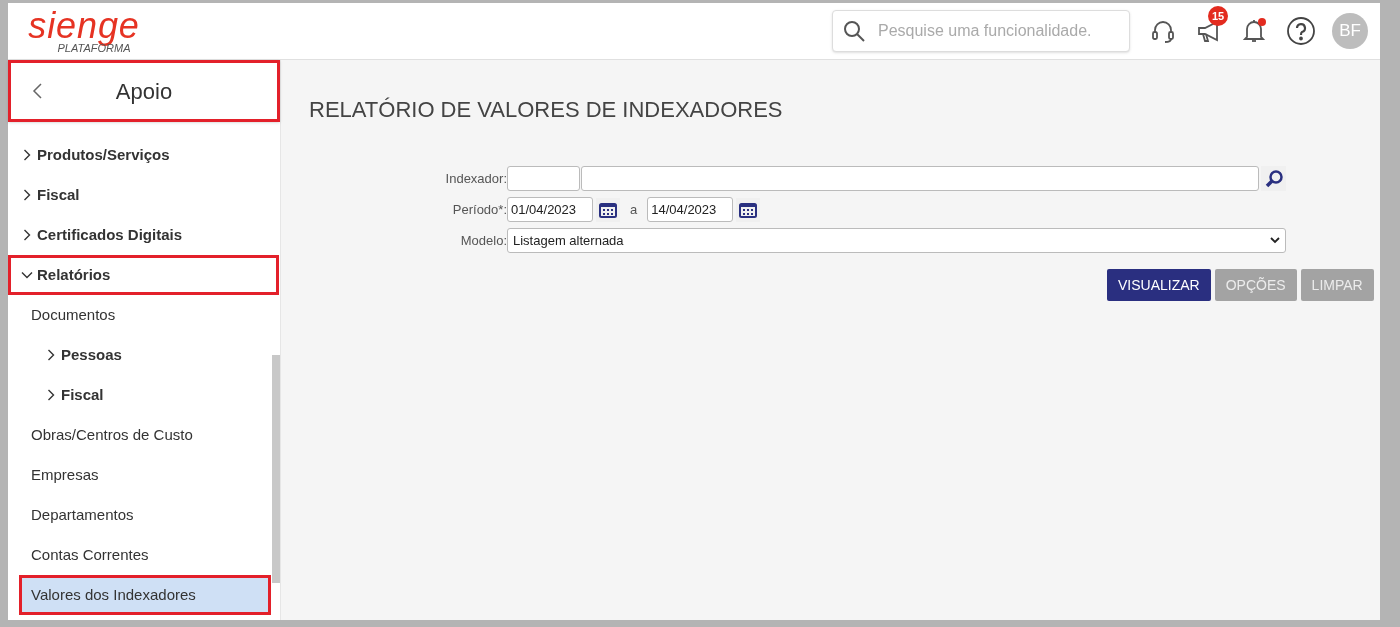 The image size is (1400, 627). What do you see at coordinates (1159, 285) in the screenshot?
I see `action-button: VISUALIZAR` at bounding box center [1159, 285].